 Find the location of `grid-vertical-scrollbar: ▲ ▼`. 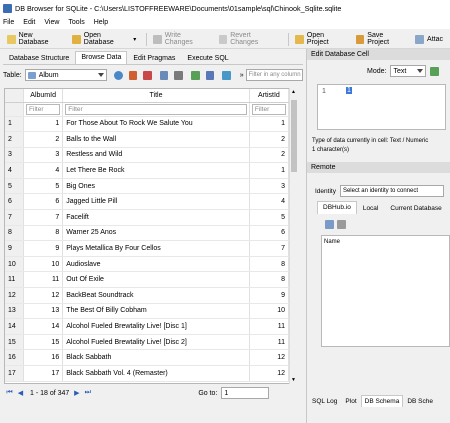

grid-vertical-scrollbar: ▲ ▼ is located at coordinates (293, 236).